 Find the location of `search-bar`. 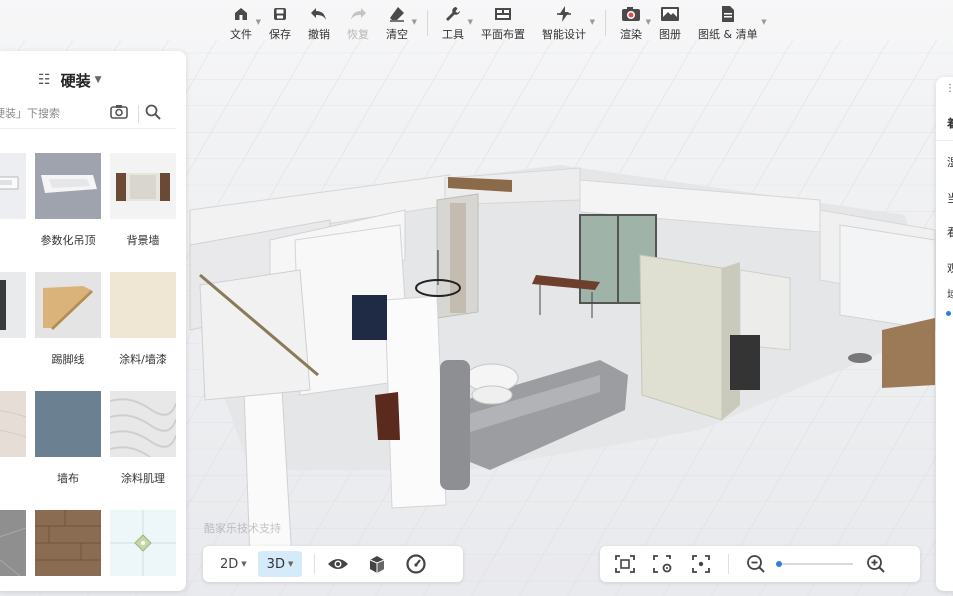

search-bar is located at coordinates (88, 114).